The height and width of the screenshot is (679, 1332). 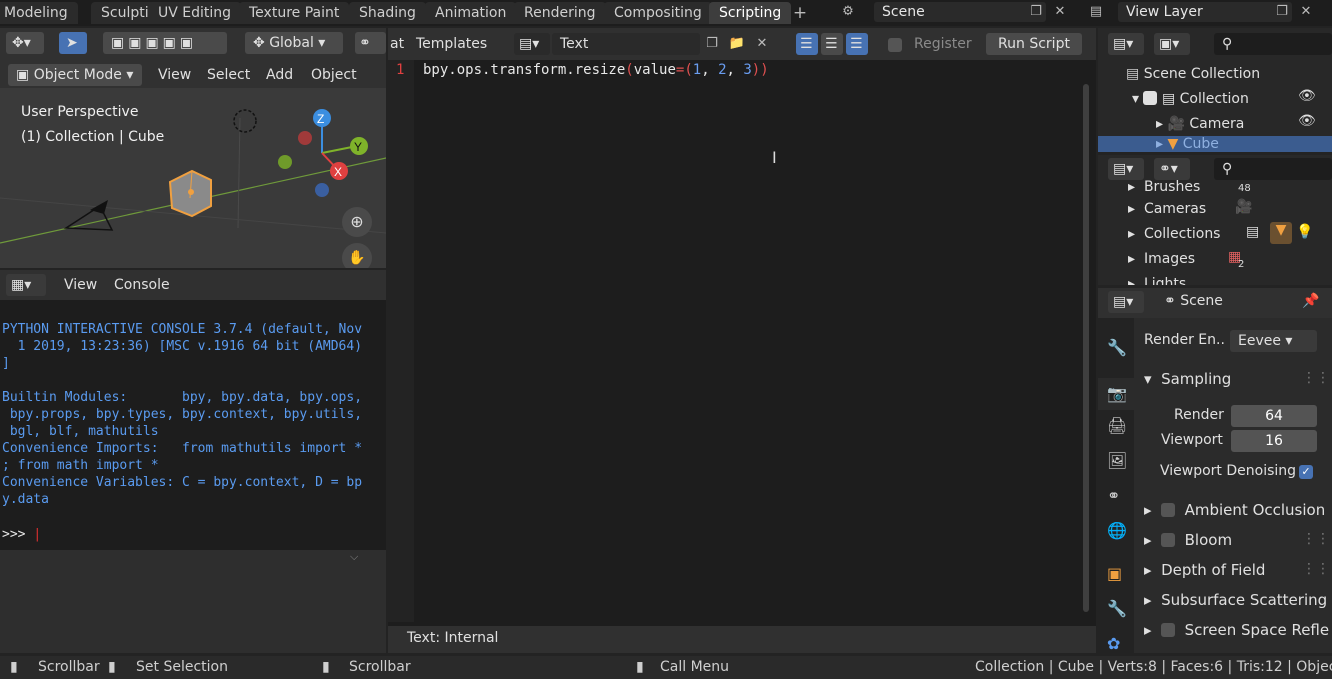 What do you see at coordinates (387, 13) in the screenshot?
I see `tab-shading: Shading` at bounding box center [387, 13].